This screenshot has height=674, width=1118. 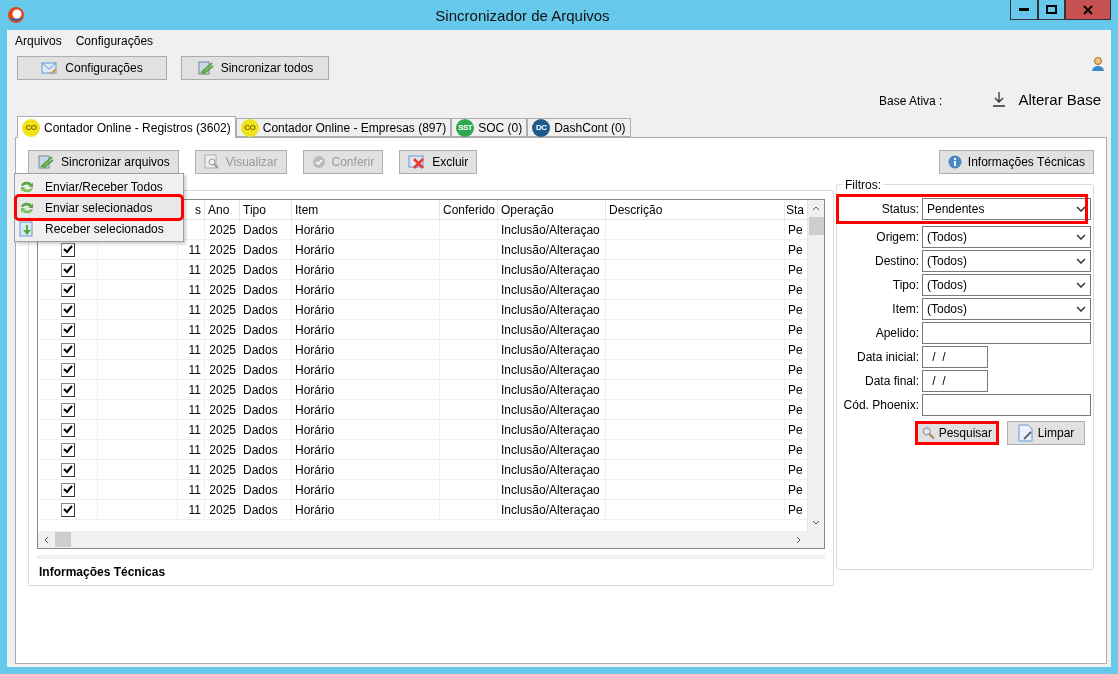 I want to click on toolbar-button: Sincronizar arquivos, so click(x=103, y=162).